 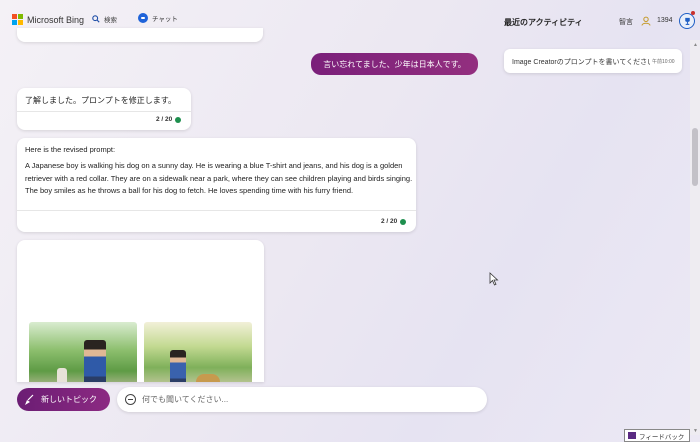 What do you see at coordinates (70, 149) in the screenshot?
I see `bot-reply-heading: Here is the revised prompt:` at bounding box center [70, 149].